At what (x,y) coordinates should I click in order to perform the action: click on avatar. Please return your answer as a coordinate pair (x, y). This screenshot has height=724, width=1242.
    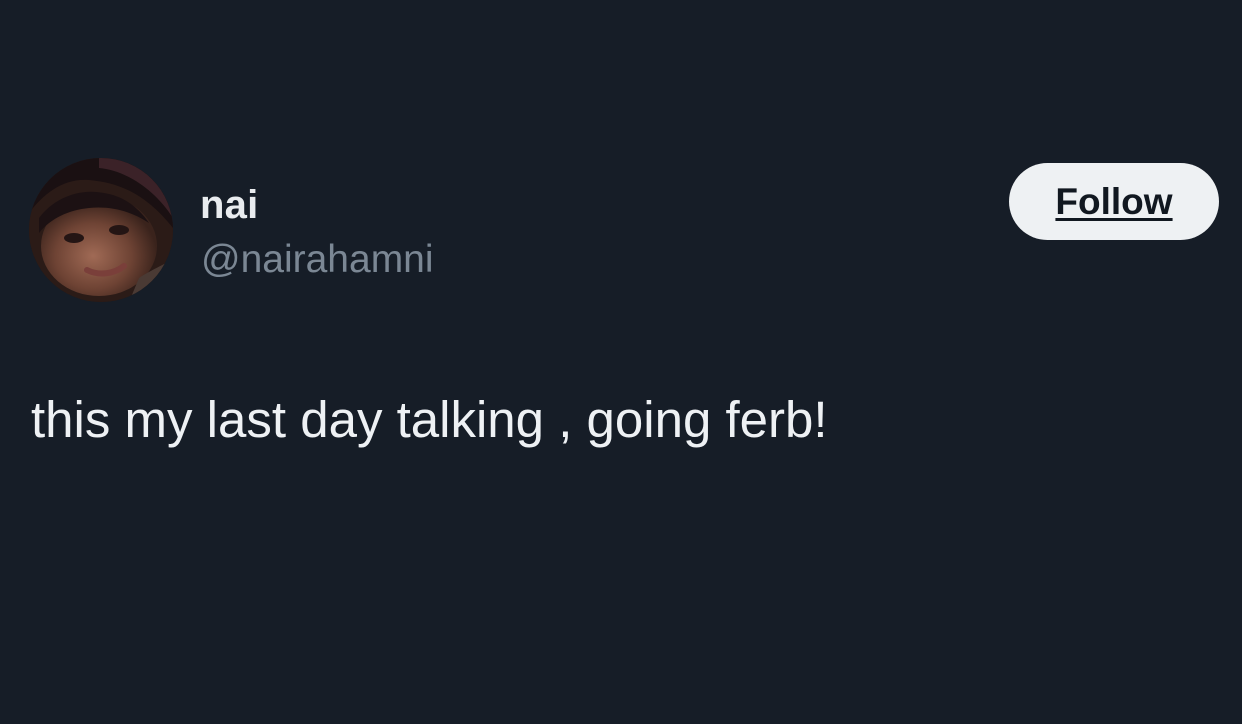
    Looking at the image, I should click on (101, 230).